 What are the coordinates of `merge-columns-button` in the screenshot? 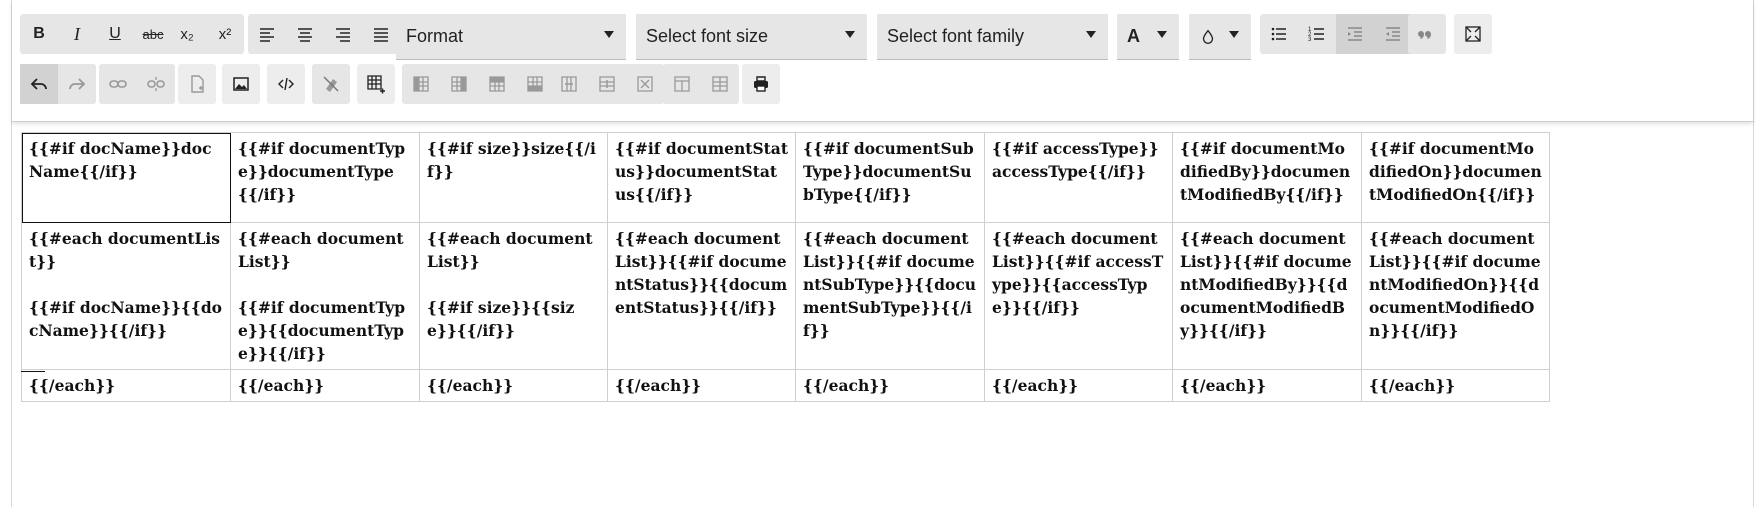 It's located at (569, 84).